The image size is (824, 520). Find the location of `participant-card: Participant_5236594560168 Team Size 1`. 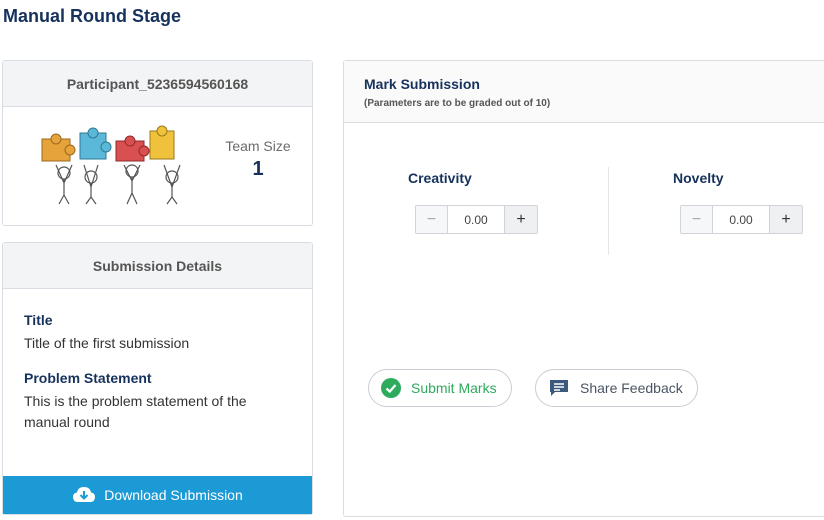

participant-card: Participant_5236594560168 Team Size 1 is located at coordinates (157, 143).